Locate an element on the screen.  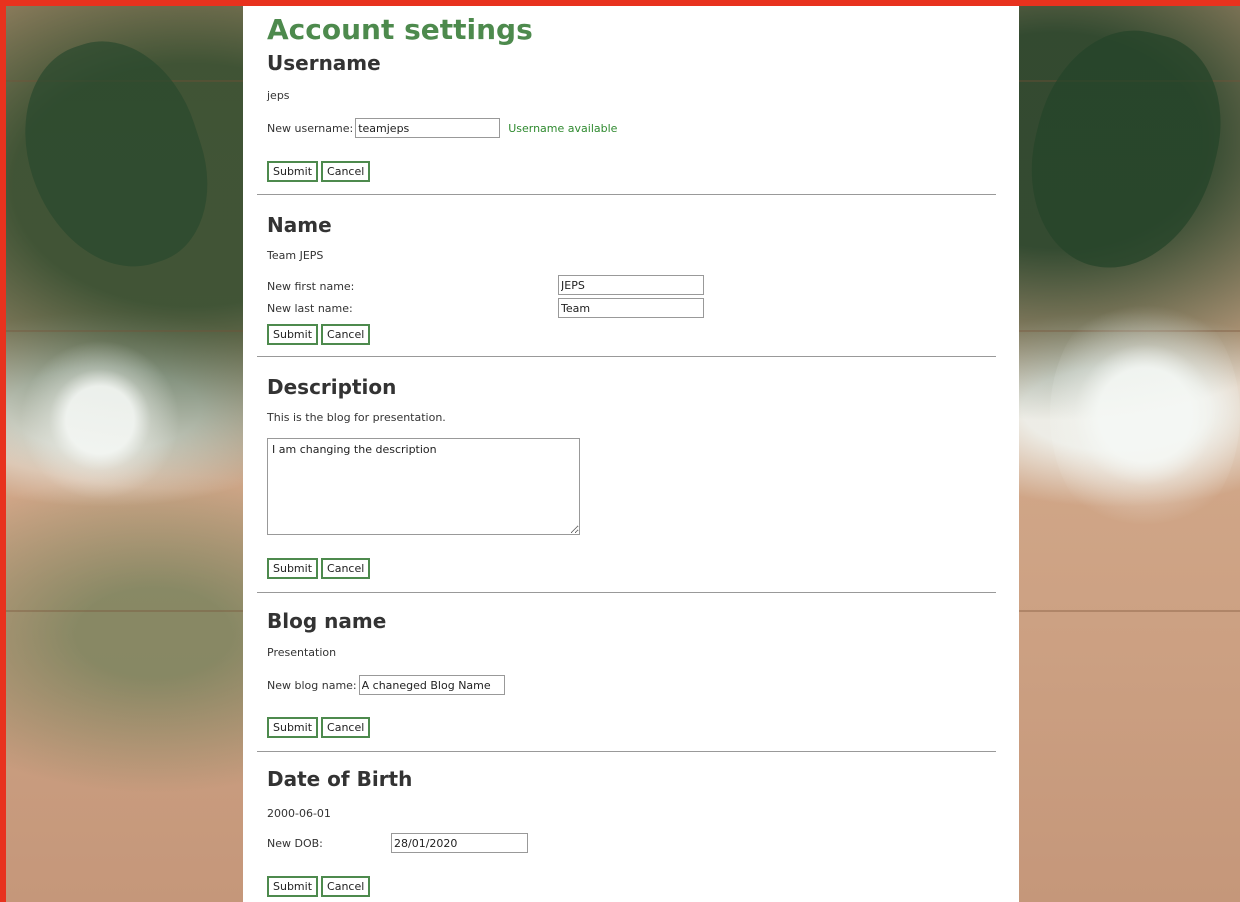
blog-name-heading: Blog name is located at coordinates (327, 621).